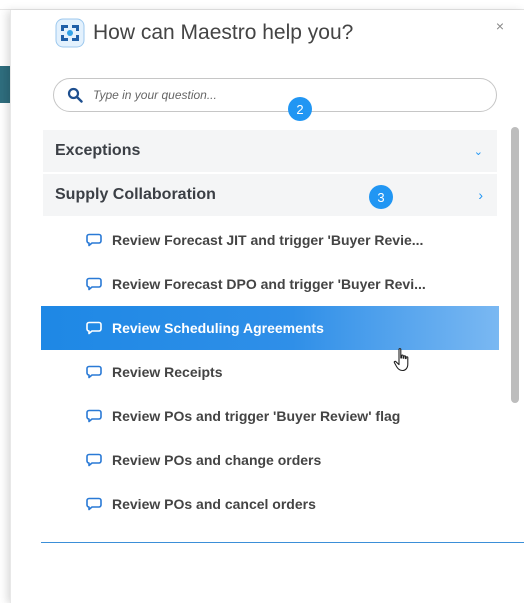 The width and height of the screenshot is (524, 603). What do you see at coordinates (98, 150) in the screenshot?
I see `section-exceptions-label: Exceptions` at bounding box center [98, 150].